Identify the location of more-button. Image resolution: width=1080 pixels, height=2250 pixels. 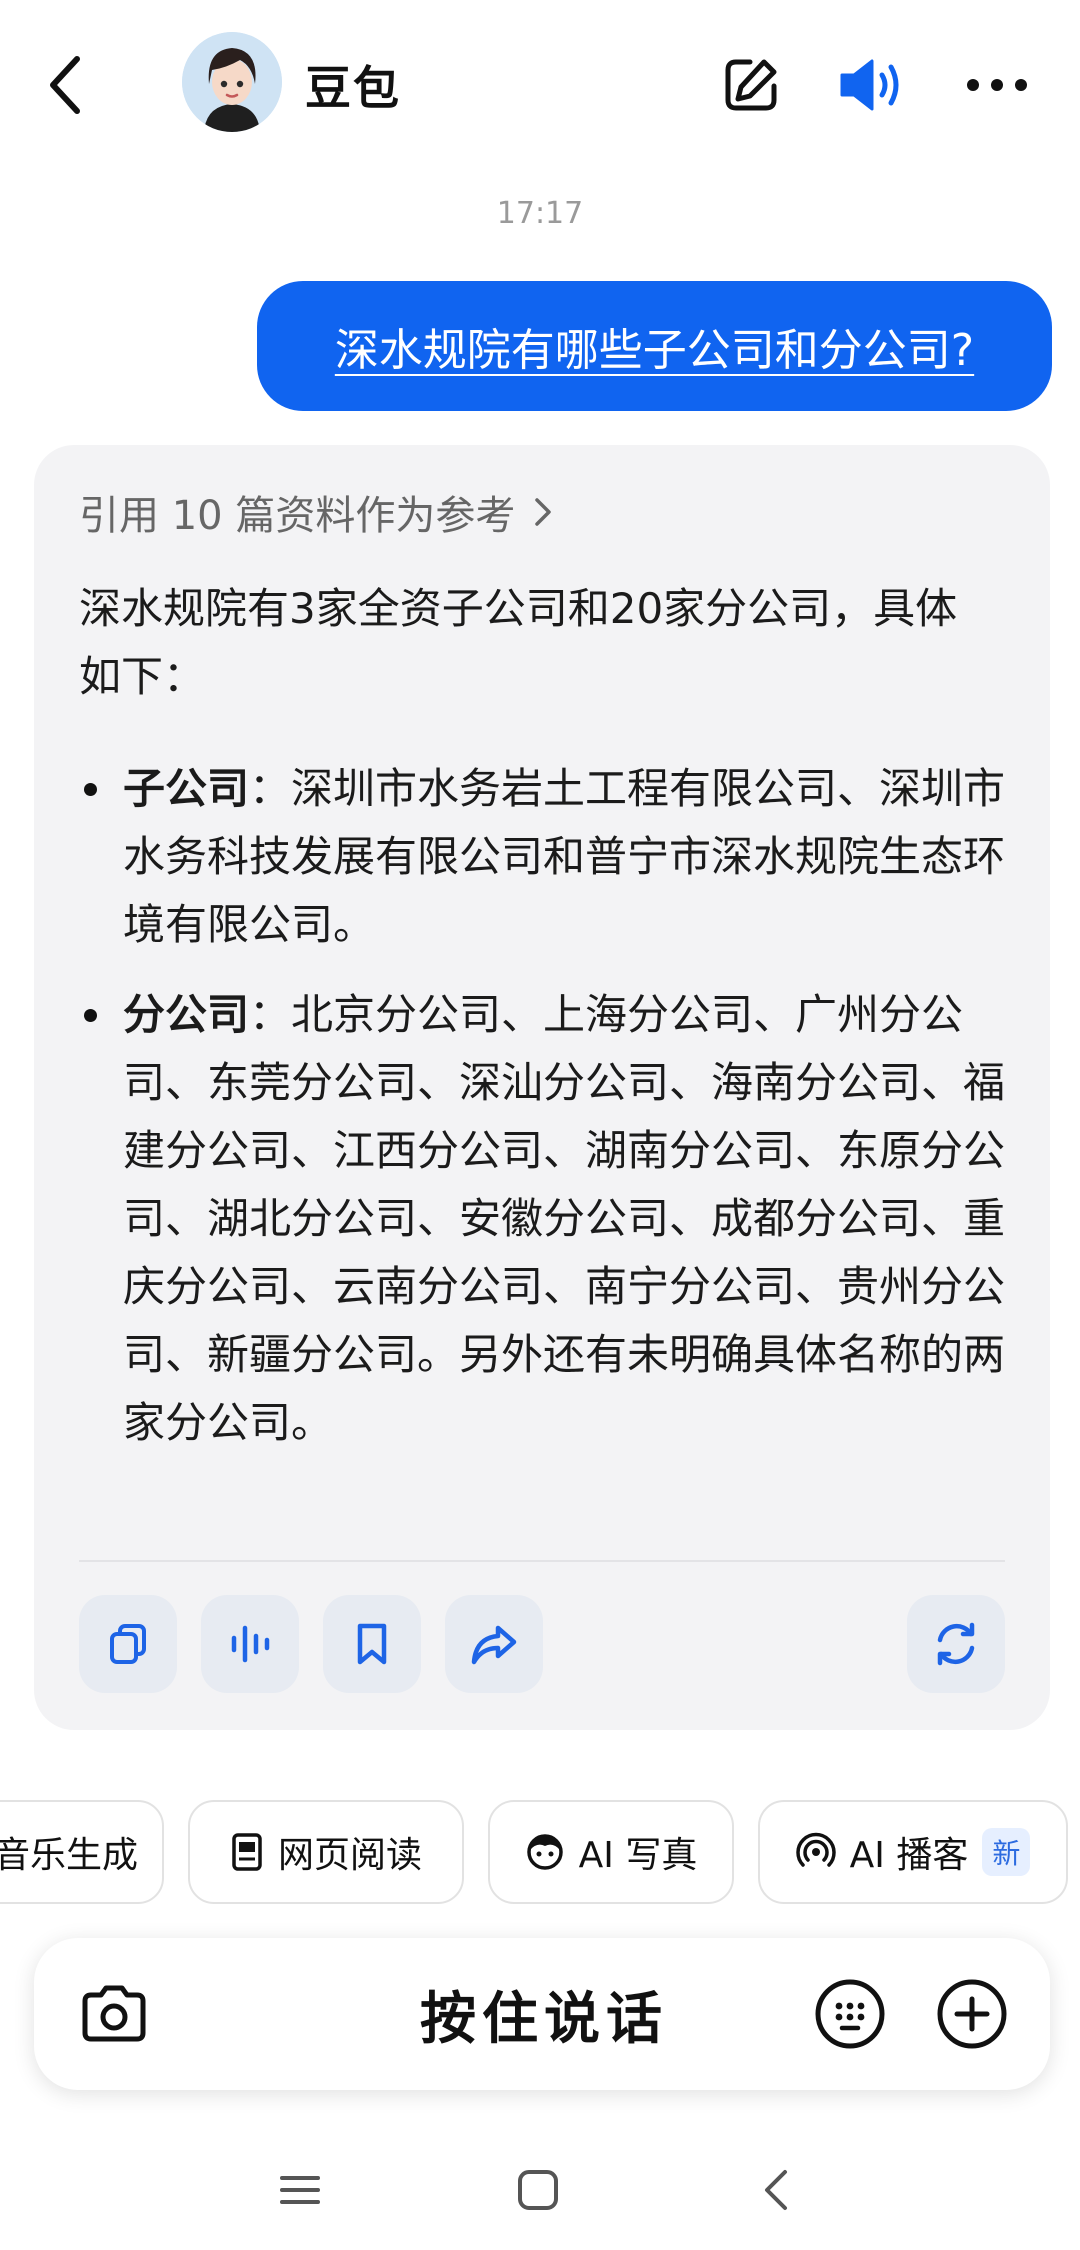
(997, 85).